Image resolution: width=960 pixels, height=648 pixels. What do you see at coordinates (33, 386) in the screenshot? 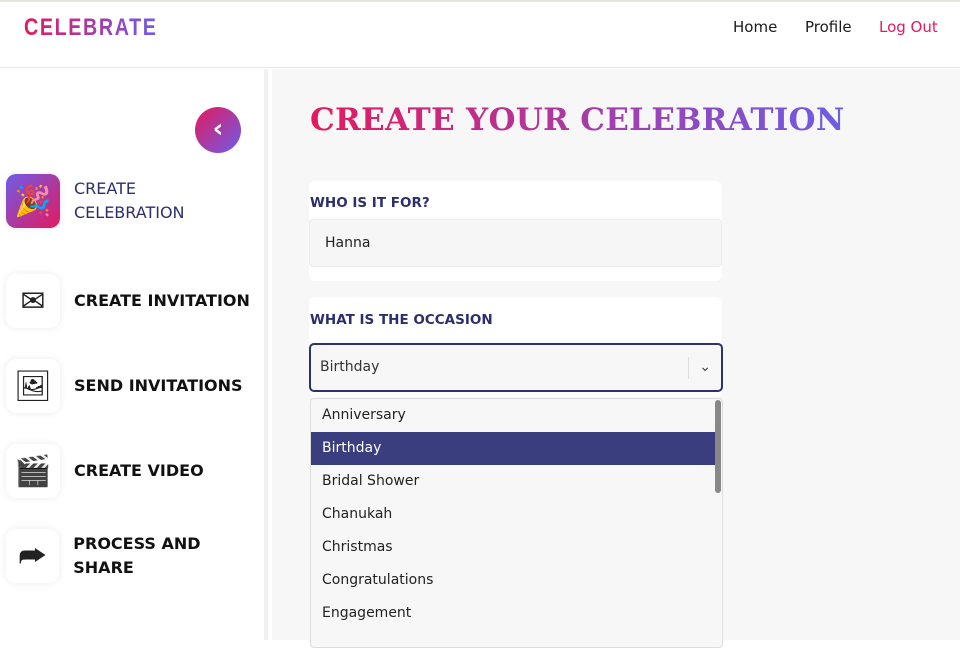
I see `send-card-icon: 🖼` at bounding box center [33, 386].